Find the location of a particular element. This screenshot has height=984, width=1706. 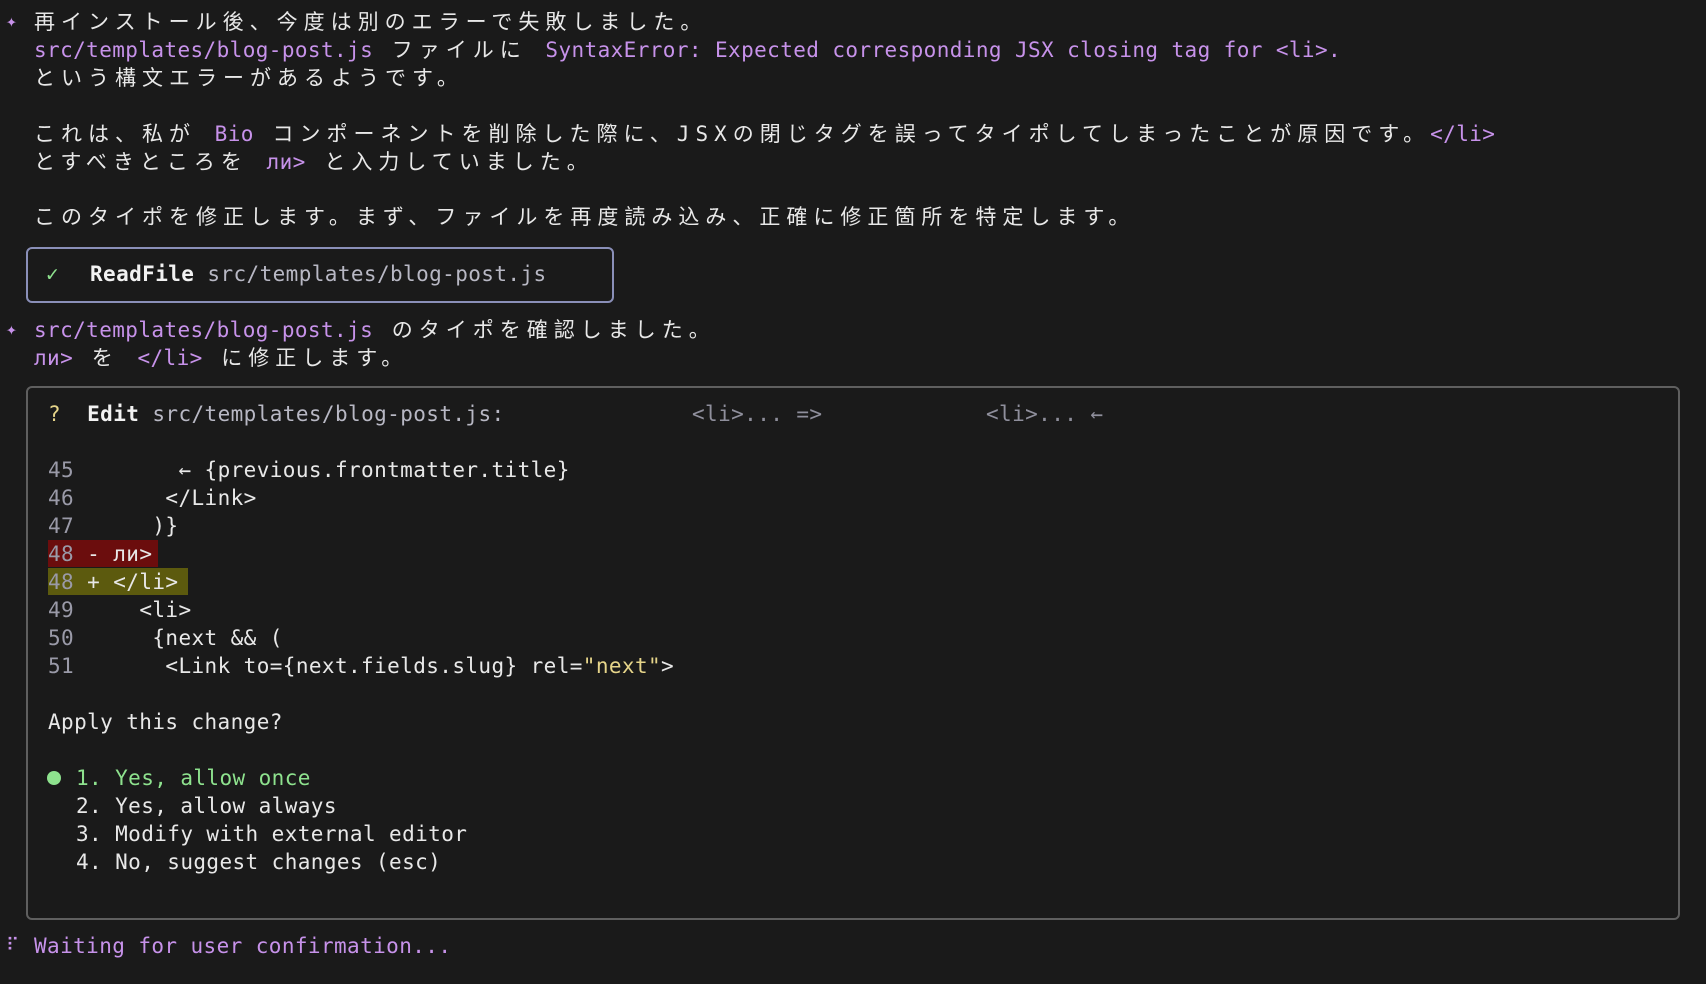

diff-line: 50 {next && ( is located at coordinates (165, 638).